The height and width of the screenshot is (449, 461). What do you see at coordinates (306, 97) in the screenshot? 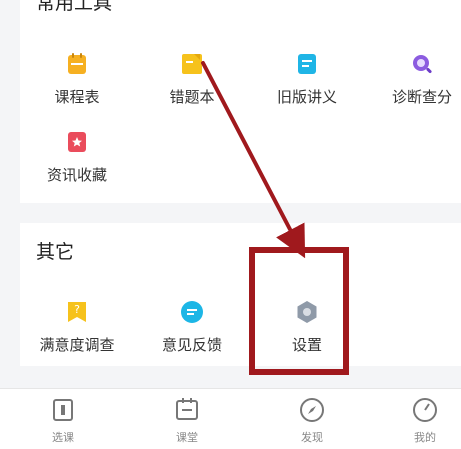
I see `tool-old-handouts-label: 旧版讲义` at bounding box center [306, 97].